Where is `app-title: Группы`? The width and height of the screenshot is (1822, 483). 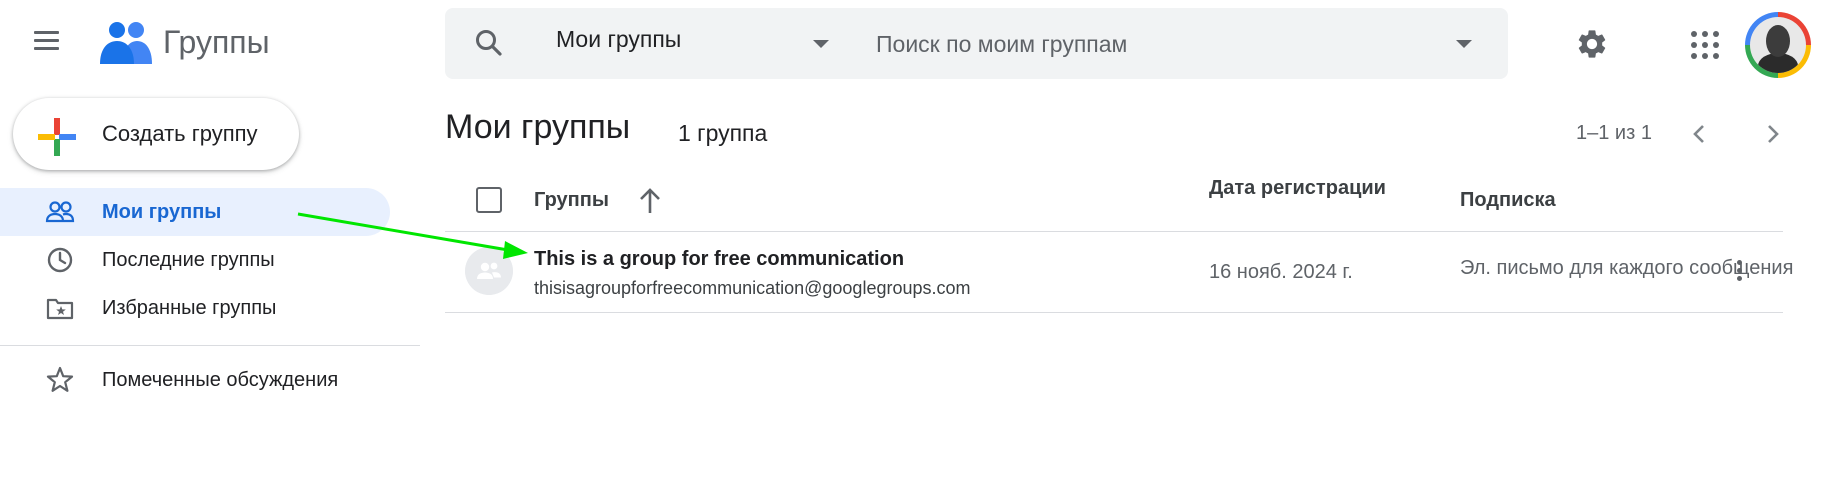 app-title: Группы is located at coordinates (216, 42).